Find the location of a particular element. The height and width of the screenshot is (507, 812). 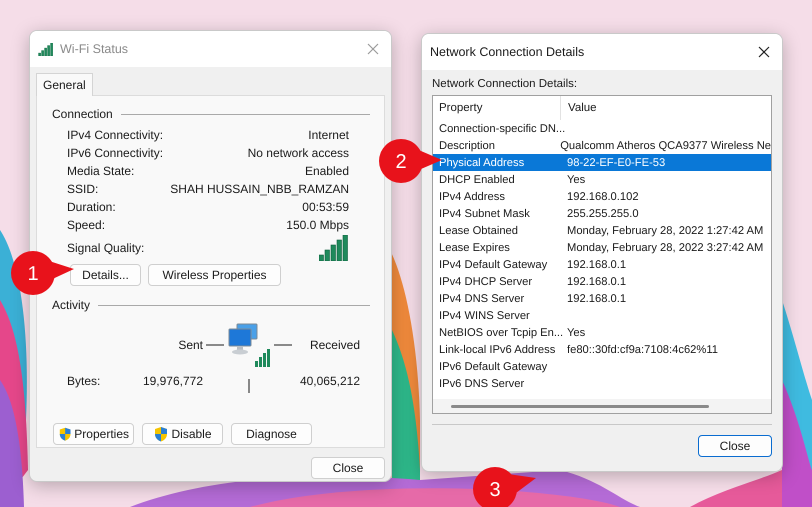

close-icon is located at coordinates (764, 52).